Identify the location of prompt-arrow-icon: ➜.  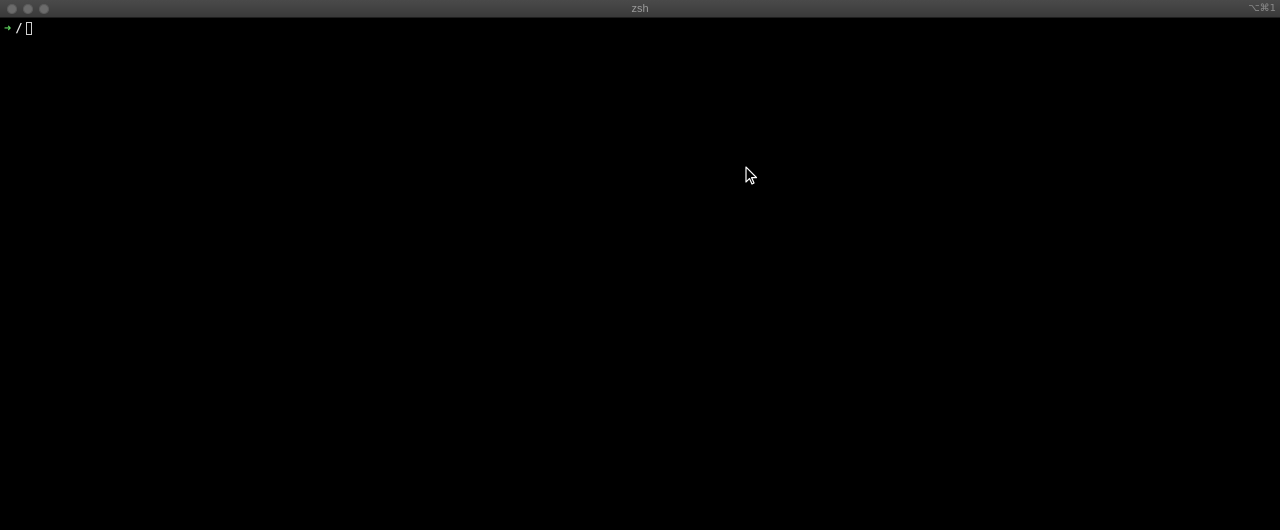
(8, 28).